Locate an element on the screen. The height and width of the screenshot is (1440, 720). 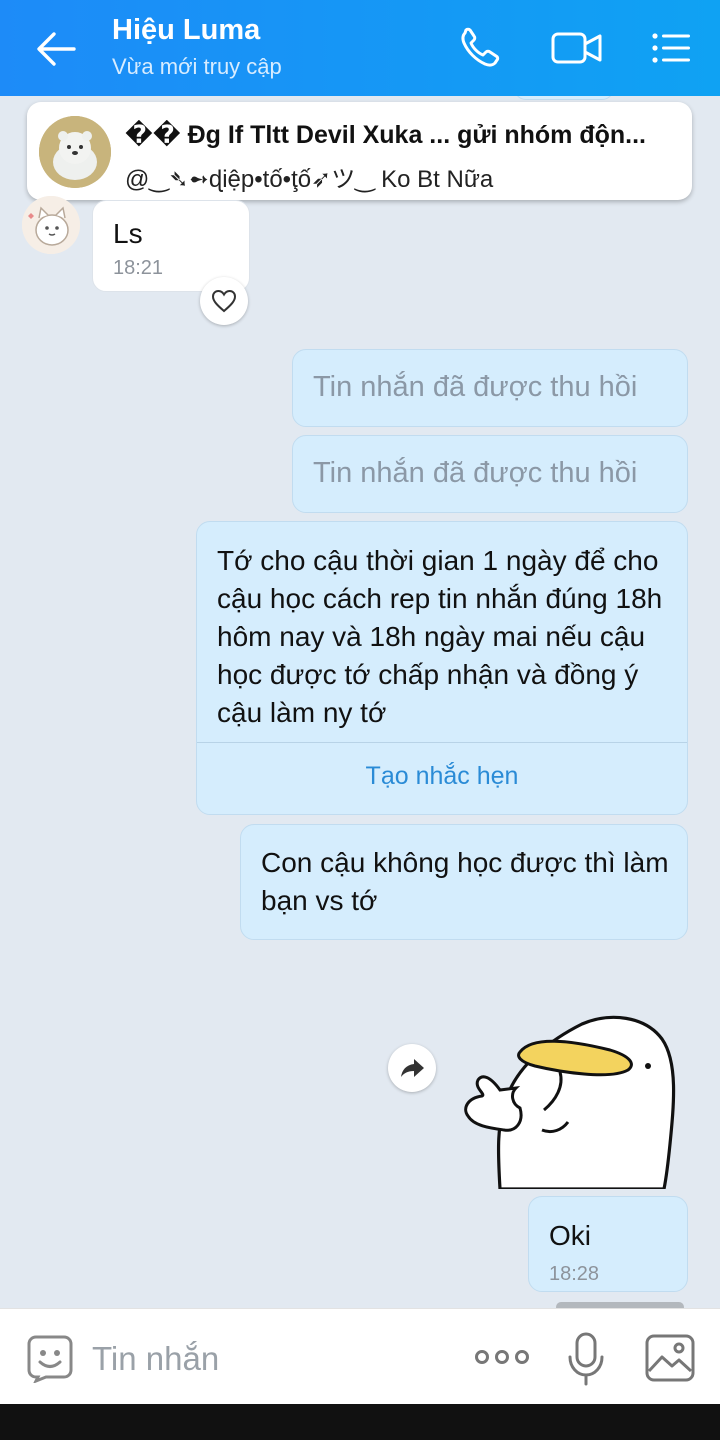
message-text: Con cậu không học được thì làm bạn vs tớ is located at coordinates (465, 881).